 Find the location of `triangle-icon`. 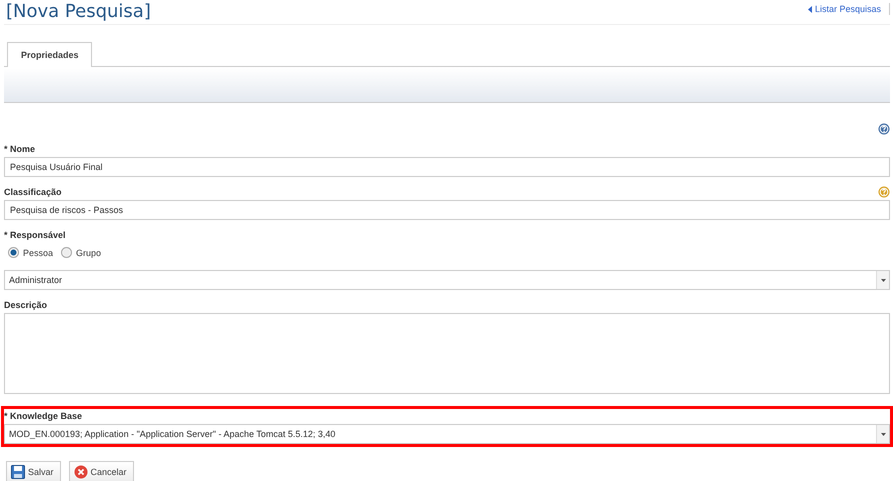

triangle-icon is located at coordinates (810, 9).